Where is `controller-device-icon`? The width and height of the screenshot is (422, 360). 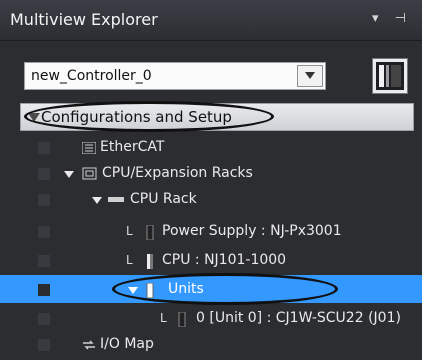
controller-device-icon is located at coordinates (390, 76).